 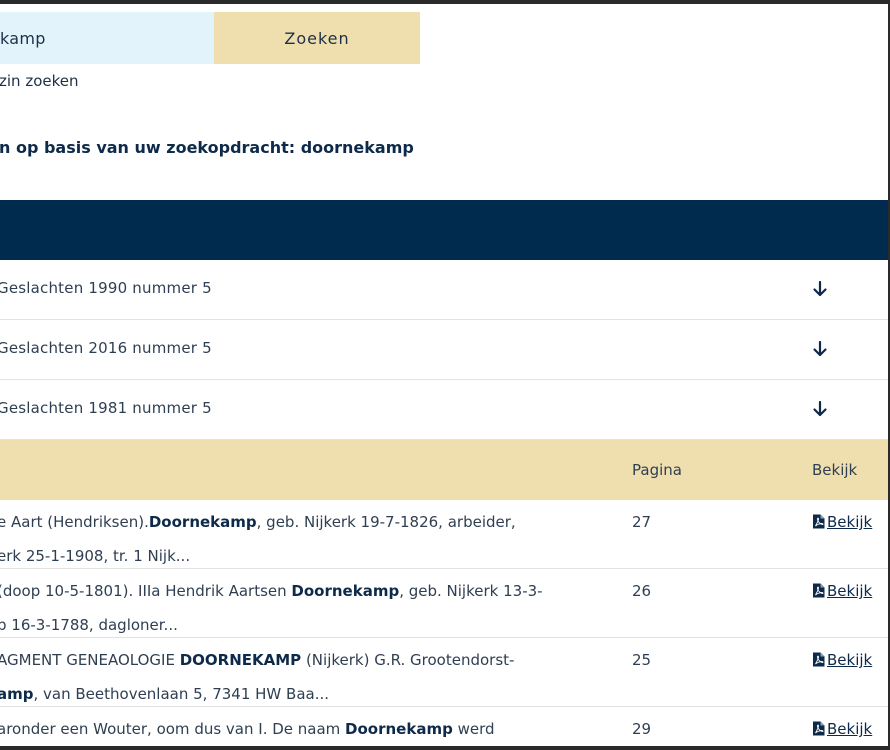 I want to click on snippet-text: , geb. Nijkerk 13-3-, so click(x=471, y=591).